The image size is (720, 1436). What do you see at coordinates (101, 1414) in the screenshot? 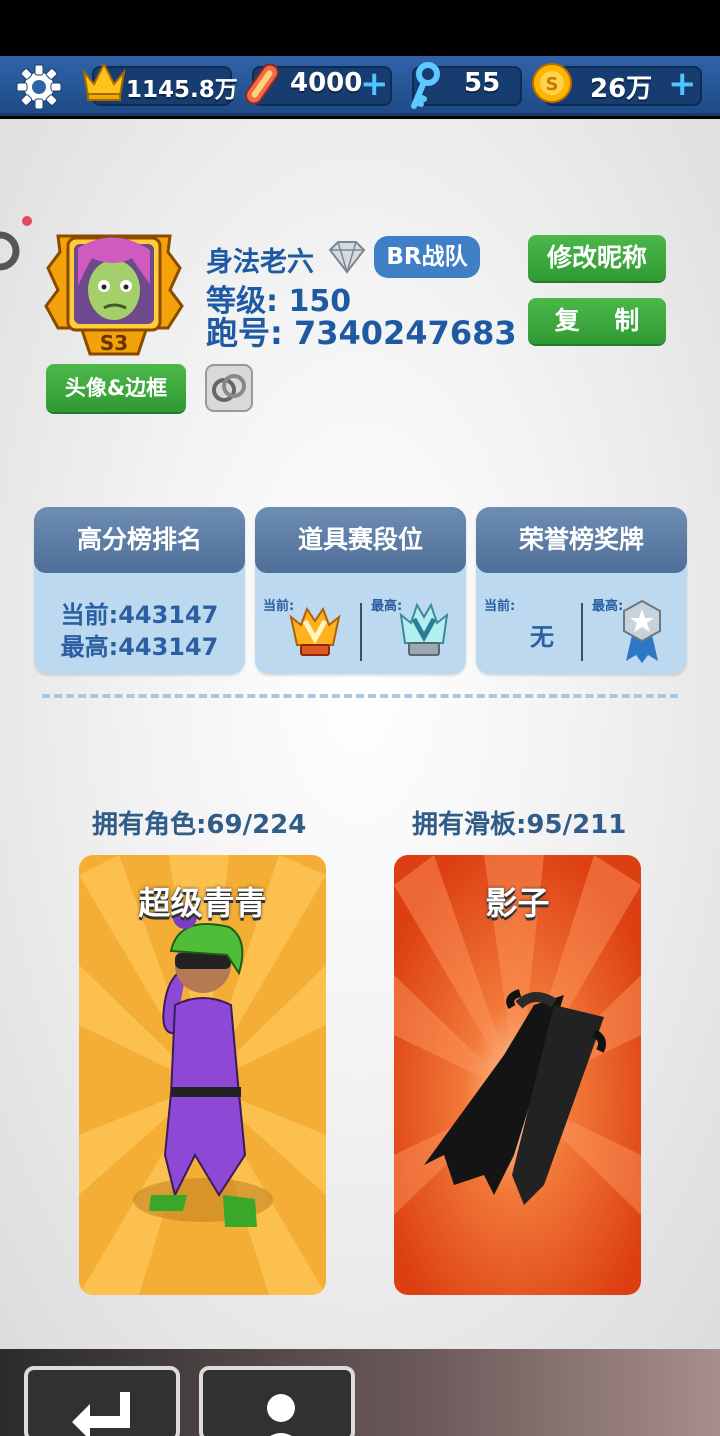
I see `back-arrow-icon` at bounding box center [101, 1414].